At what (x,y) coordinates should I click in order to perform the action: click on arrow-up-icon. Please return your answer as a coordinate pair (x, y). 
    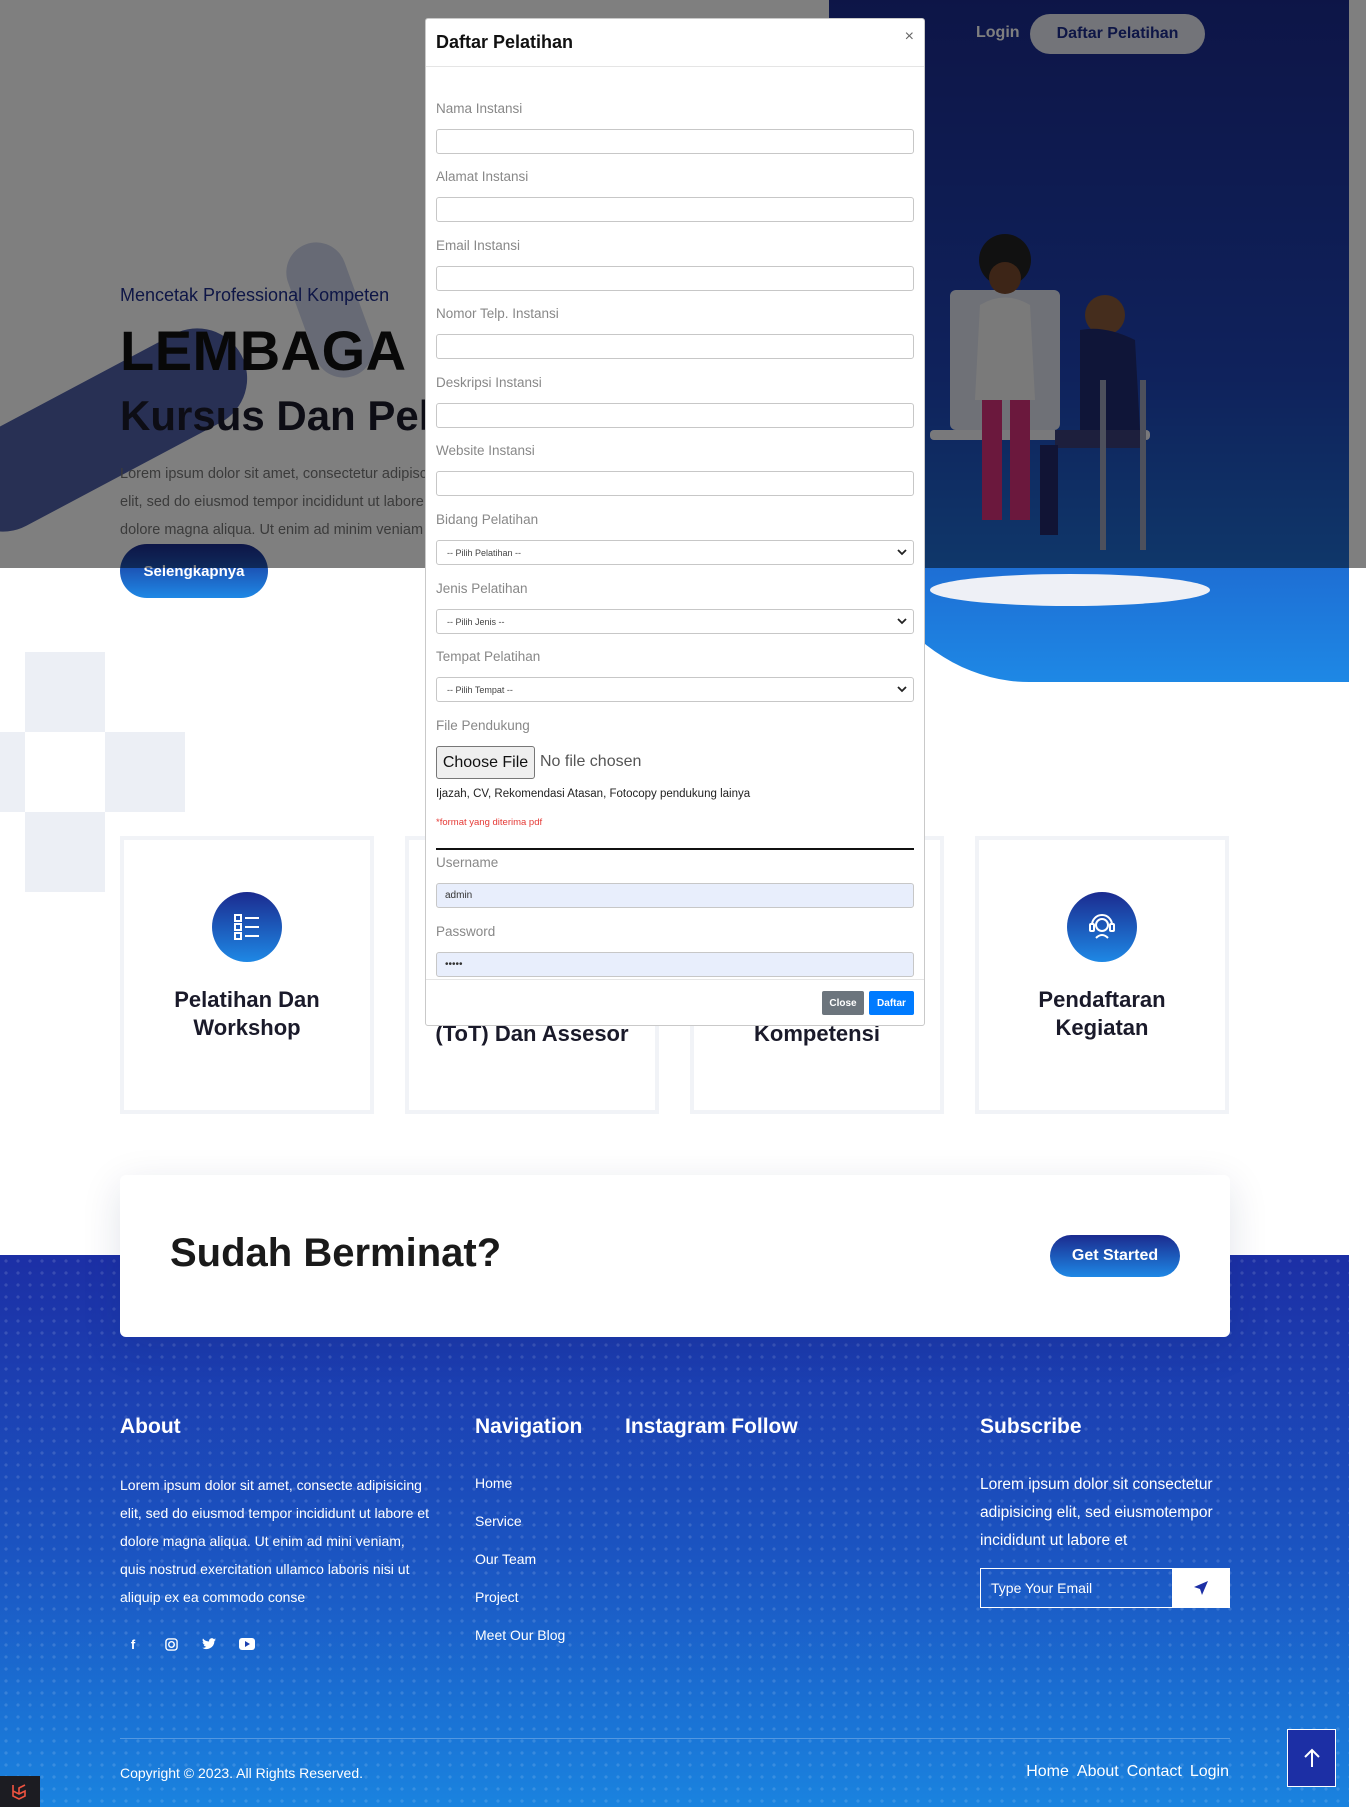
    Looking at the image, I should click on (1311, 1758).